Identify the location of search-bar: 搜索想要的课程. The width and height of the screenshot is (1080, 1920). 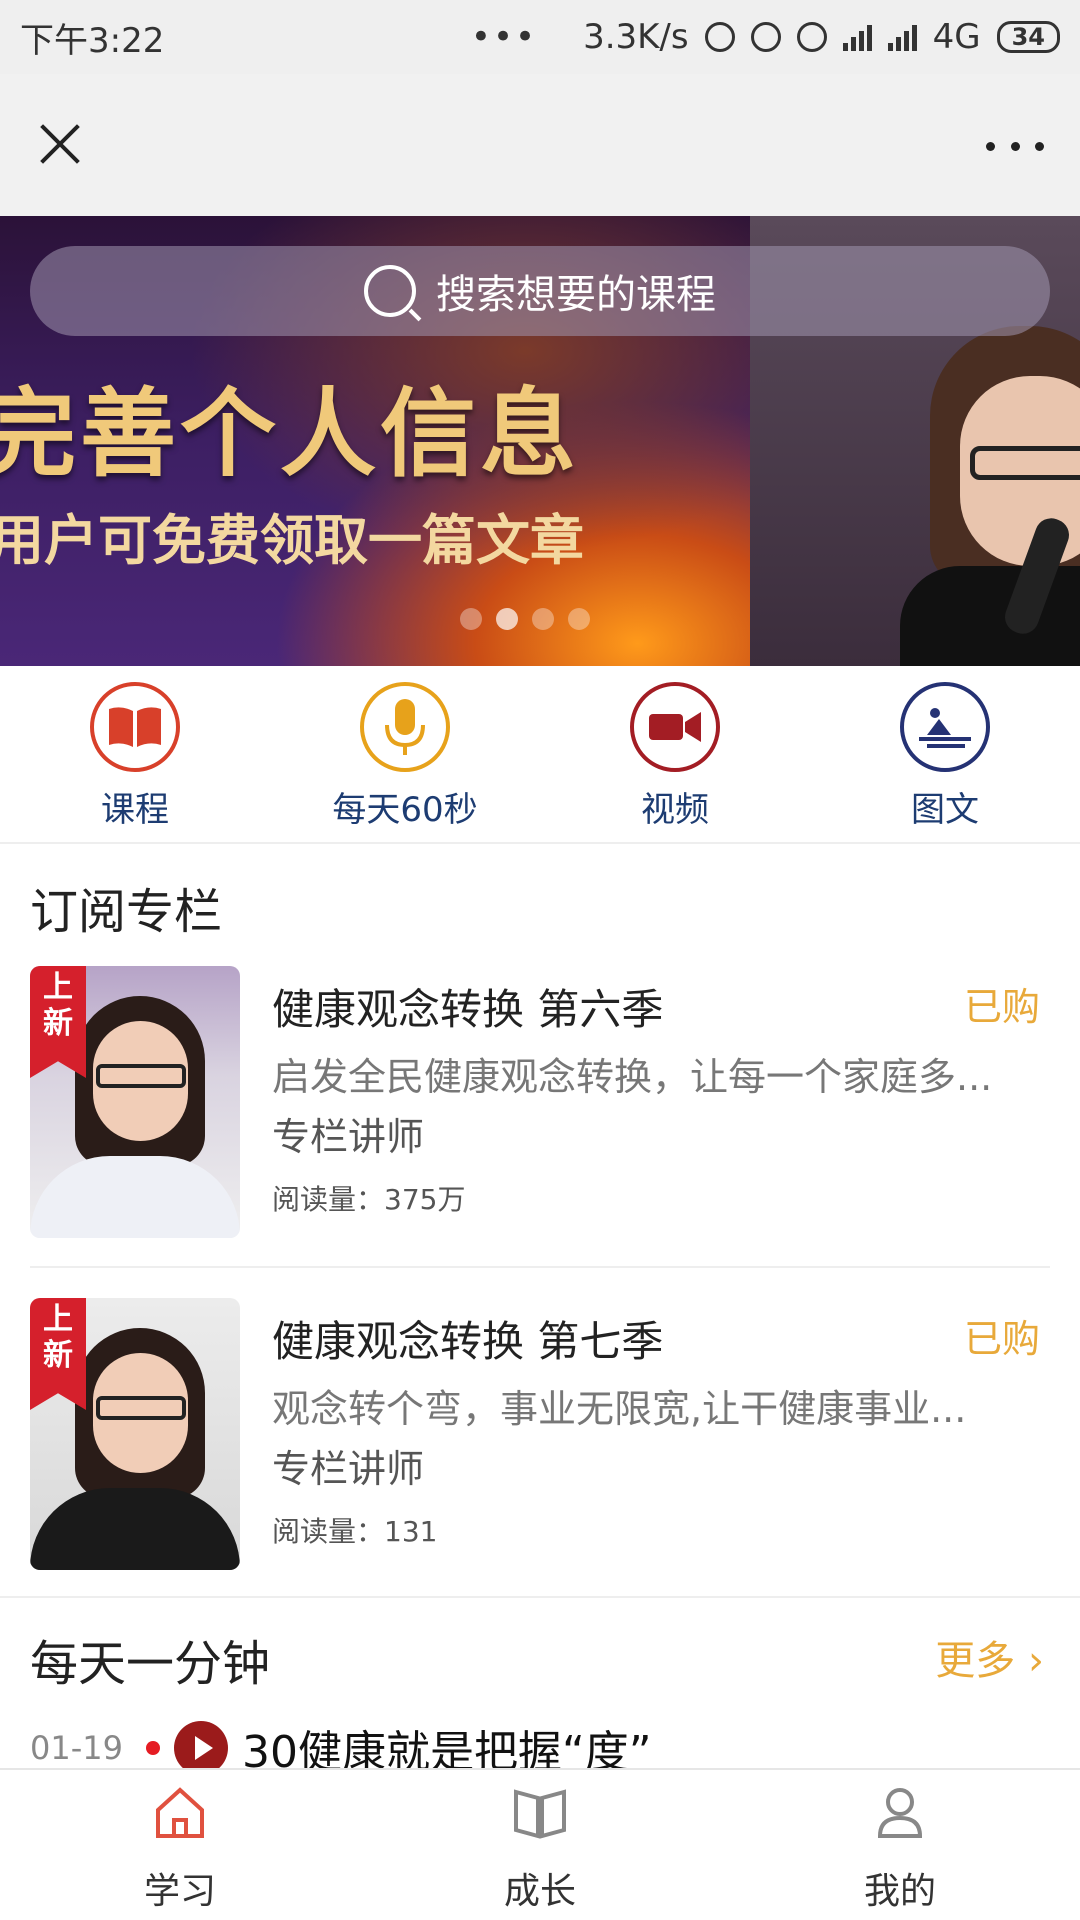
(540, 291).